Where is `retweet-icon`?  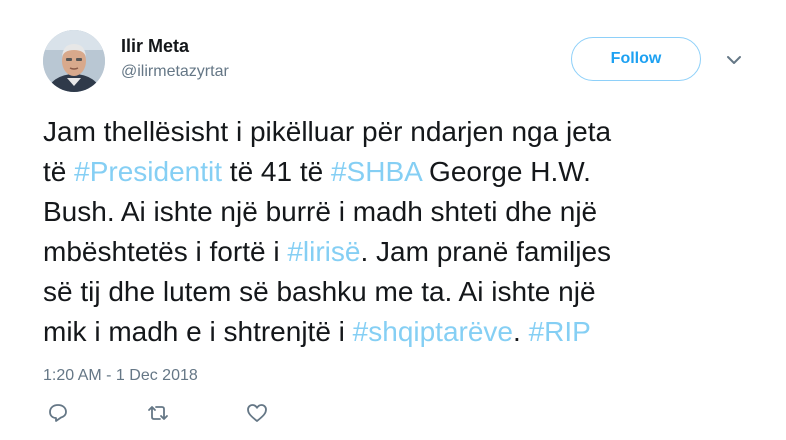
retweet-icon is located at coordinates (160, 416).